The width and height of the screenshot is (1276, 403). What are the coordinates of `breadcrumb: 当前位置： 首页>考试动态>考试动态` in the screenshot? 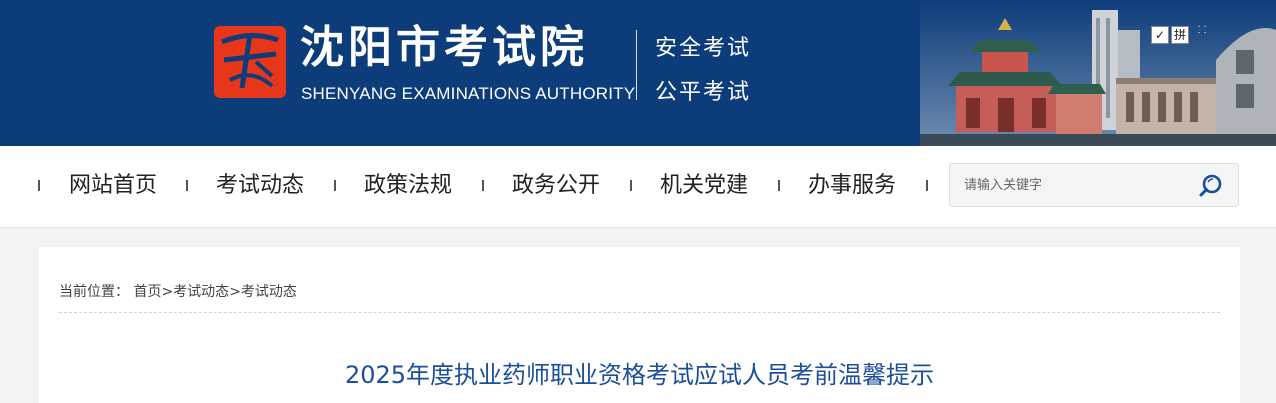 It's located at (178, 291).